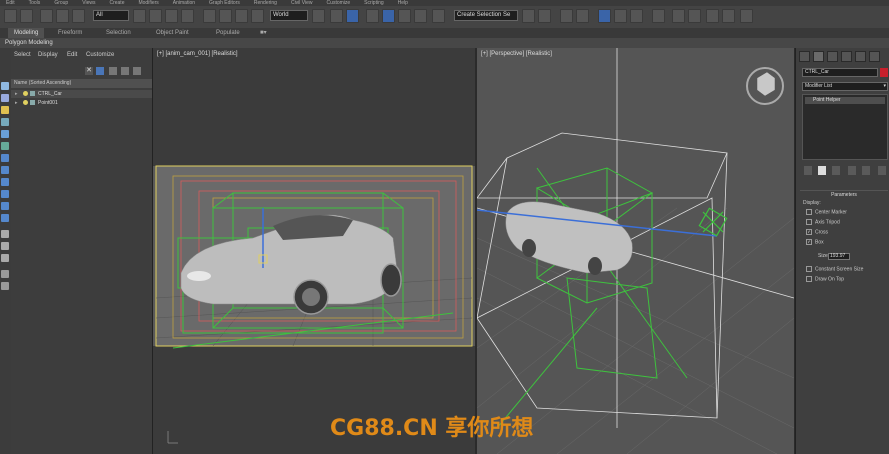 The width and height of the screenshot is (889, 454). I want to click on tab-object-paint: Object Paint, so click(172, 33).